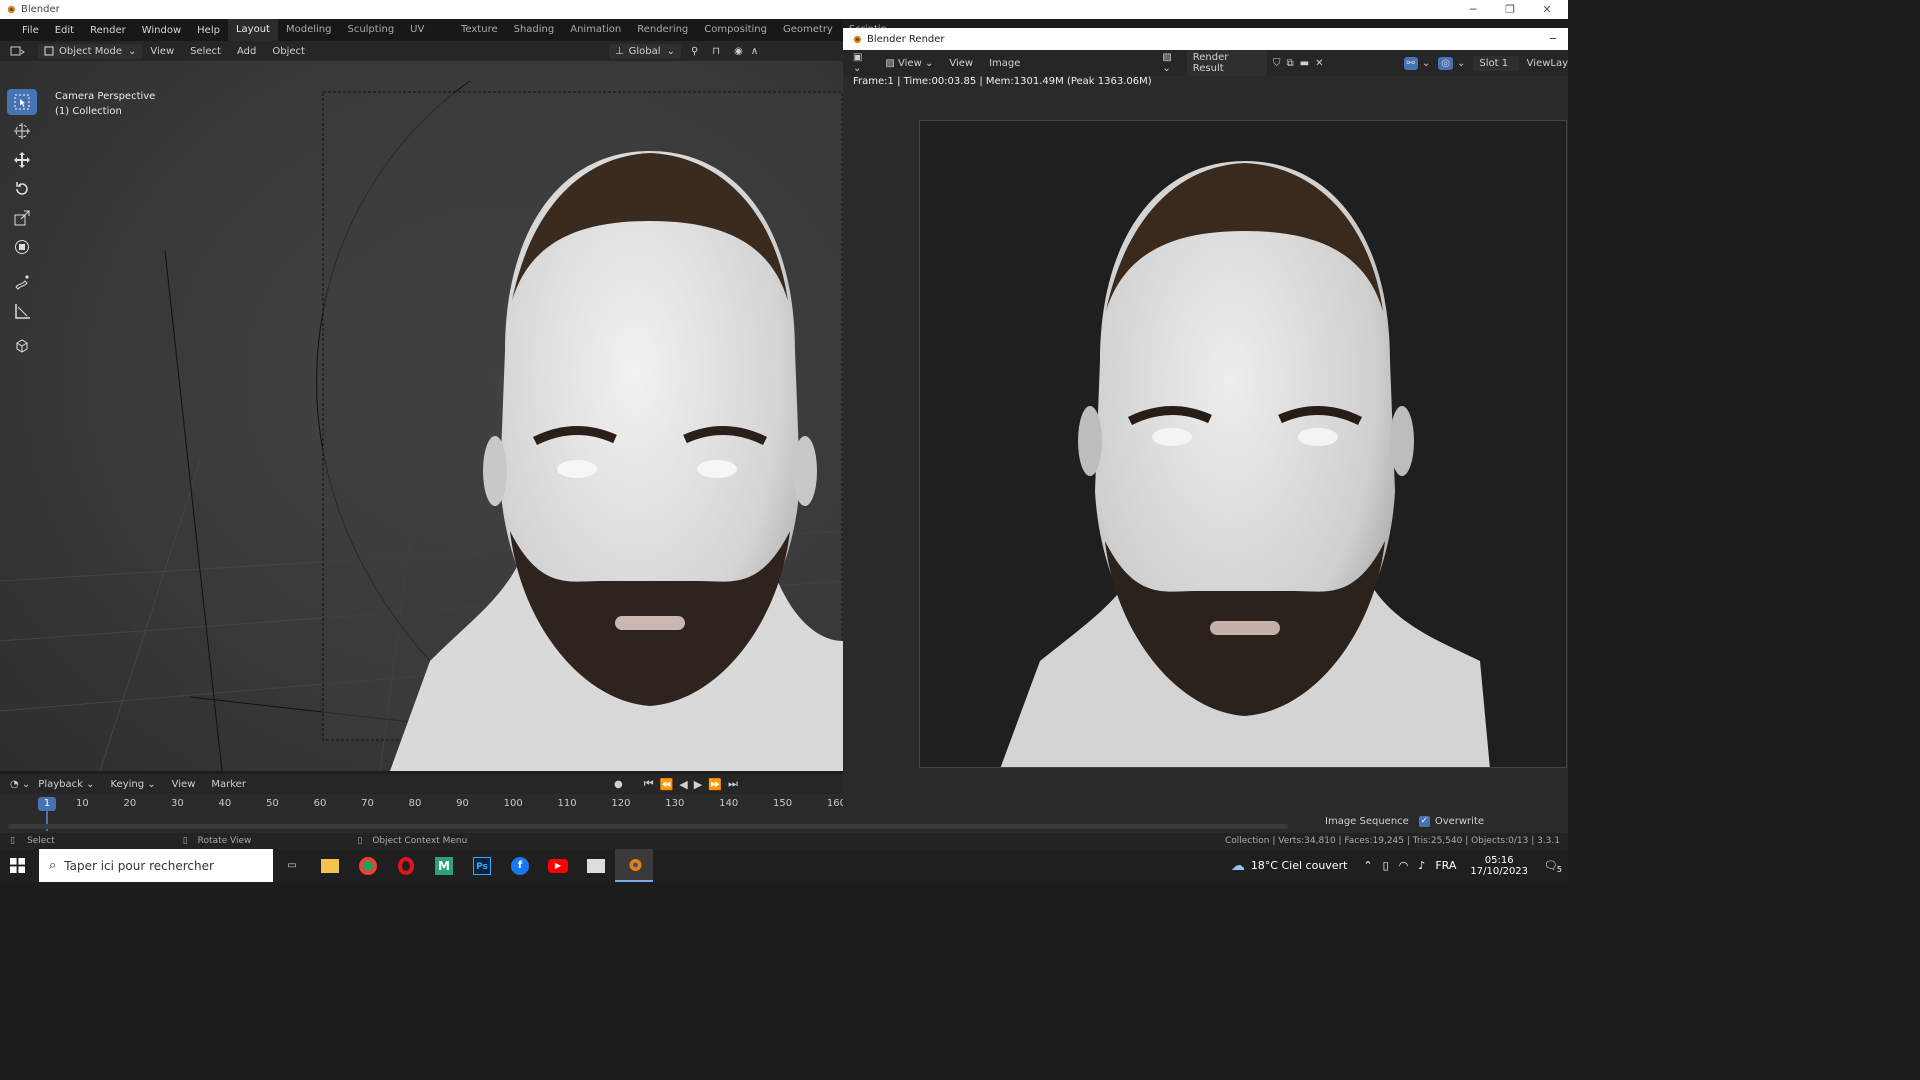  What do you see at coordinates (444, 865) in the screenshot?
I see `m-app-icon: M` at bounding box center [444, 865].